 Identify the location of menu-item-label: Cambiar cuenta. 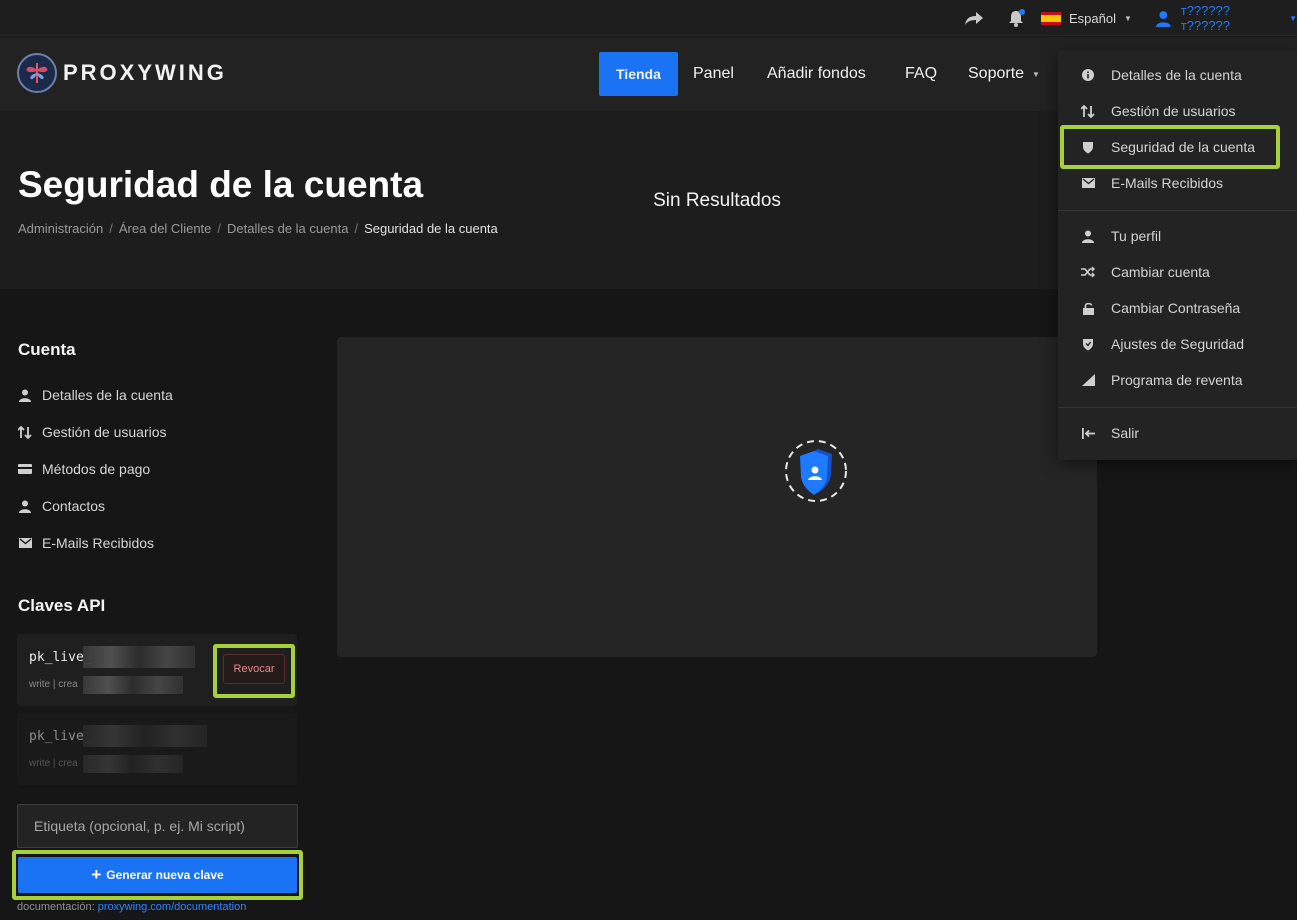
(1160, 272).